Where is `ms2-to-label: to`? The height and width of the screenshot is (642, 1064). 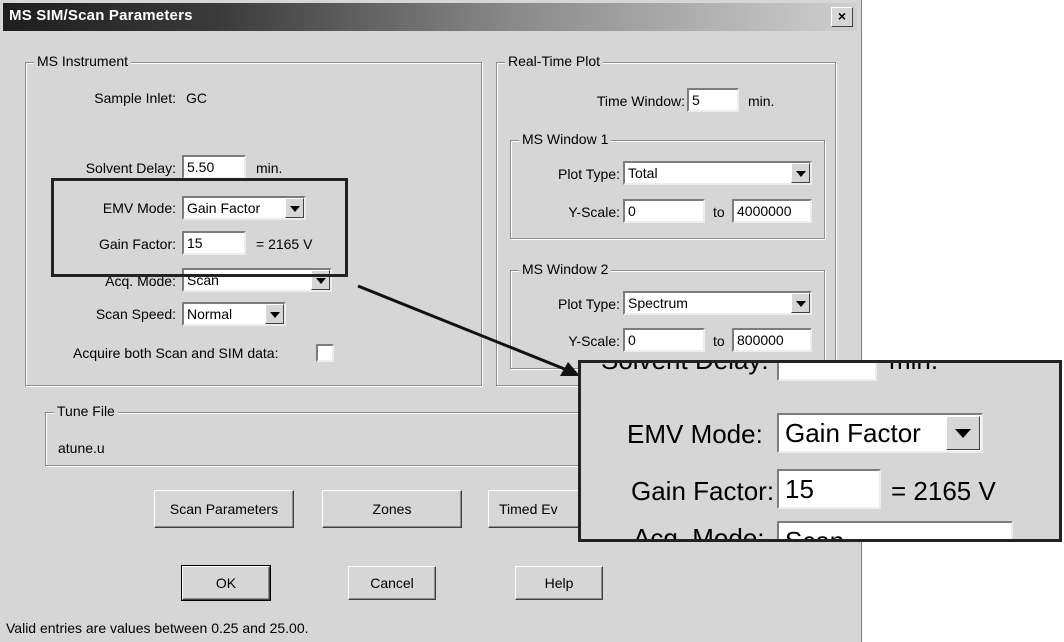
ms2-to-label: to is located at coordinates (719, 341).